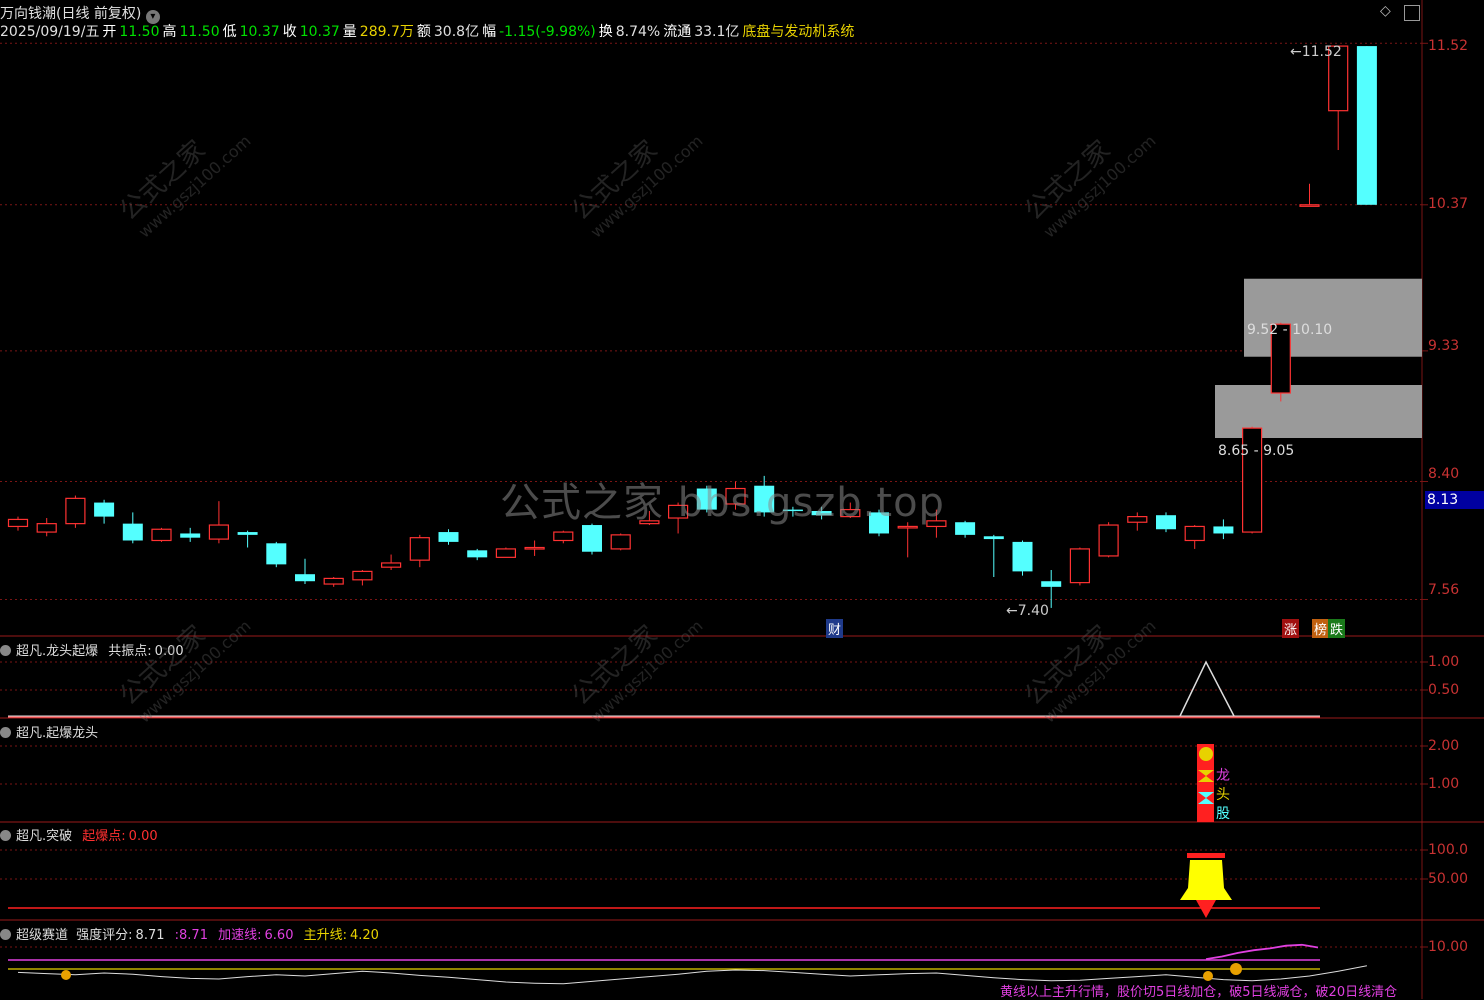 The width and height of the screenshot is (1484, 1000). I want to click on panel2-name: 超凡.起爆龙头, so click(57, 733).